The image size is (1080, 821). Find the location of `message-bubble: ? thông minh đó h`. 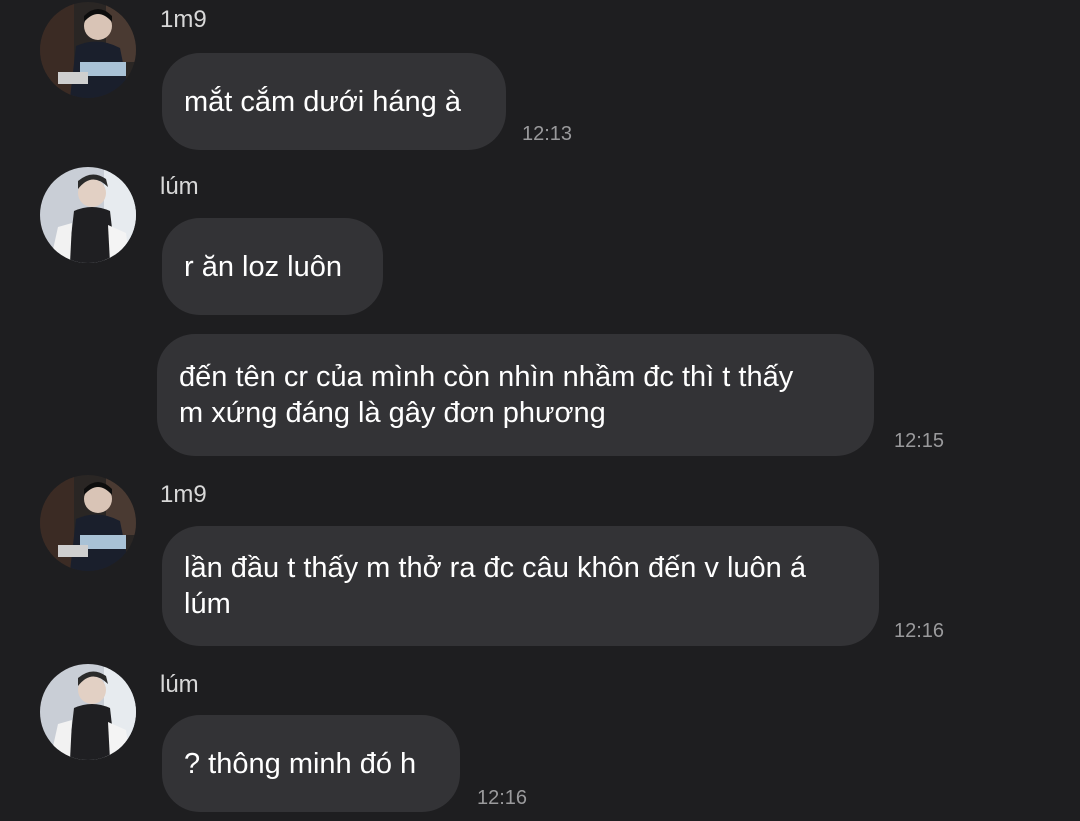

message-bubble: ? thông minh đó h is located at coordinates (311, 763).